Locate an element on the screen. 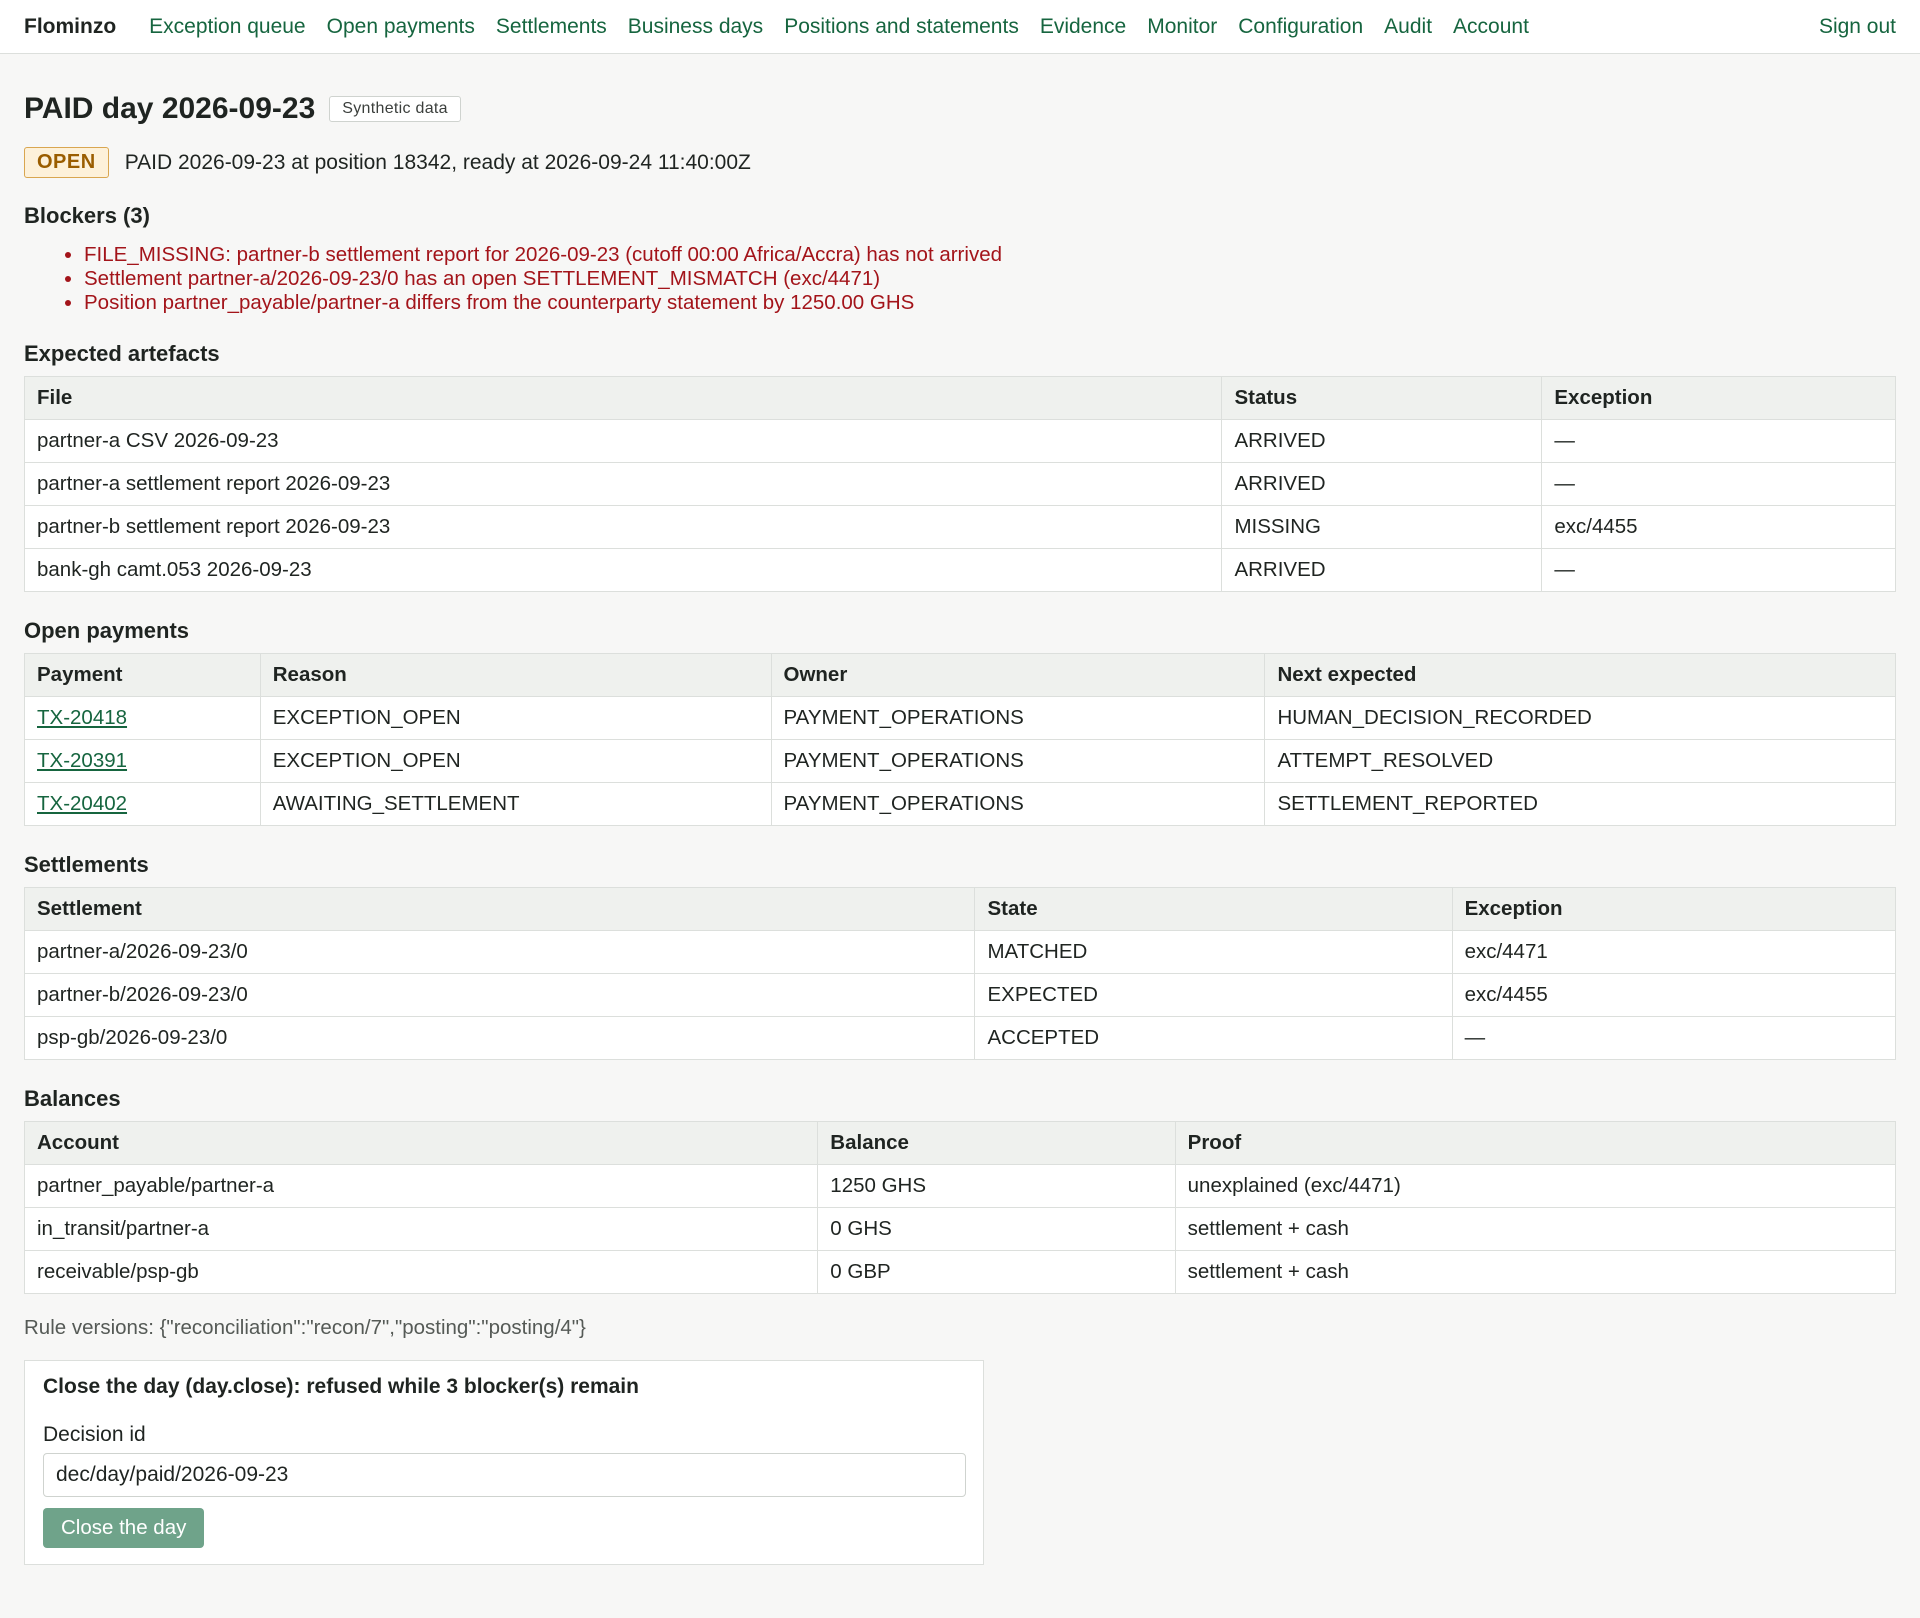  table-row: psp-gb/2026-09-23/0 ACCEPTED — is located at coordinates (960, 1038).